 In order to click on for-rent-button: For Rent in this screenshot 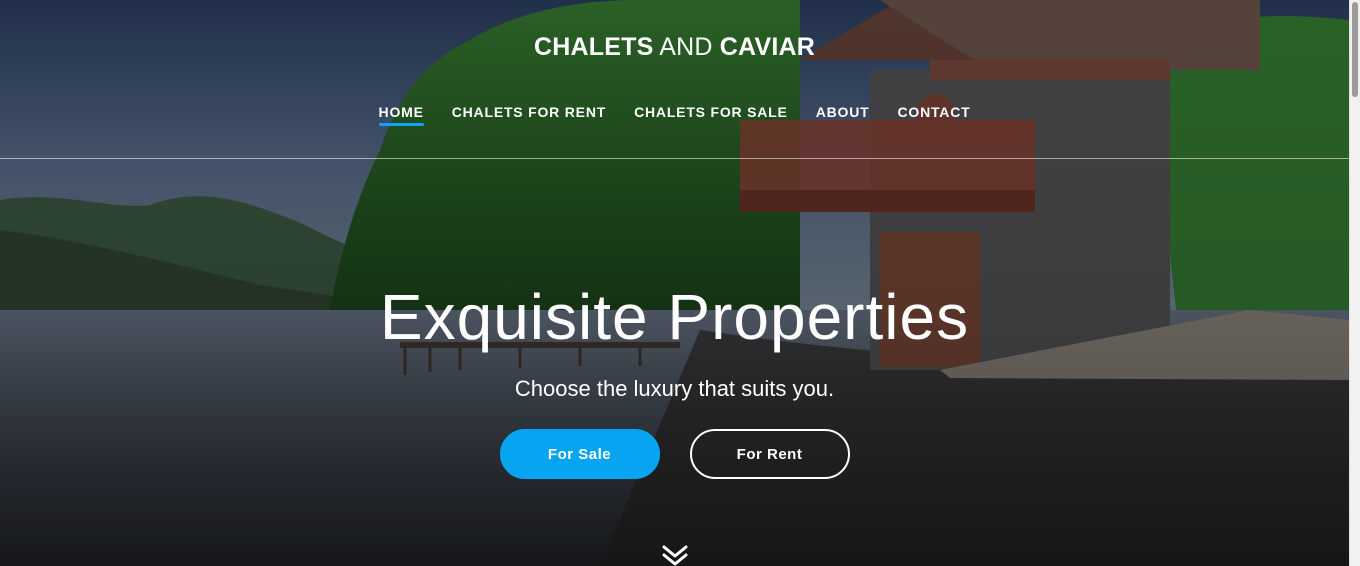, I will do `click(769, 454)`.